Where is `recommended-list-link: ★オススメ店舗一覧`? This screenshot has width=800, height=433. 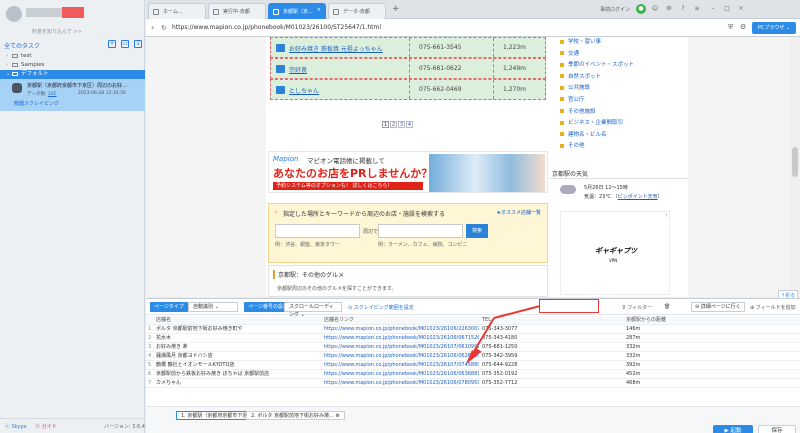
recommended-list-link: ★オススメ店舗一覧 is located at coordinates (519, 212).